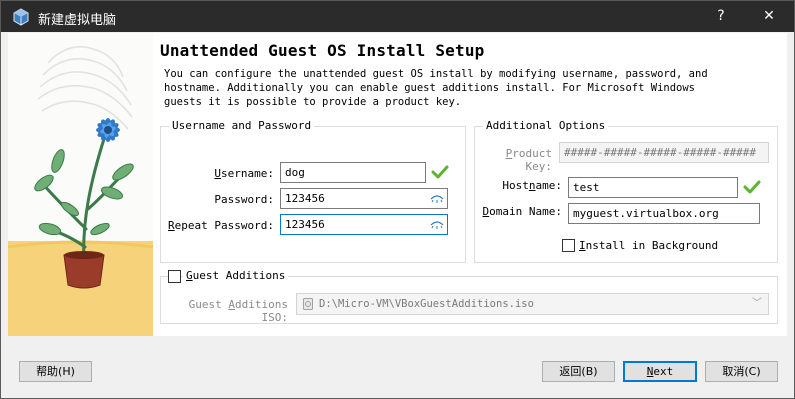 This screenshot has height=399, width=795. What do you see at coordinates (238, 311) in the screenshot?
I see `guest-additions-iso-label: Guest Additions ISO:` at bounding box center [238, 311].